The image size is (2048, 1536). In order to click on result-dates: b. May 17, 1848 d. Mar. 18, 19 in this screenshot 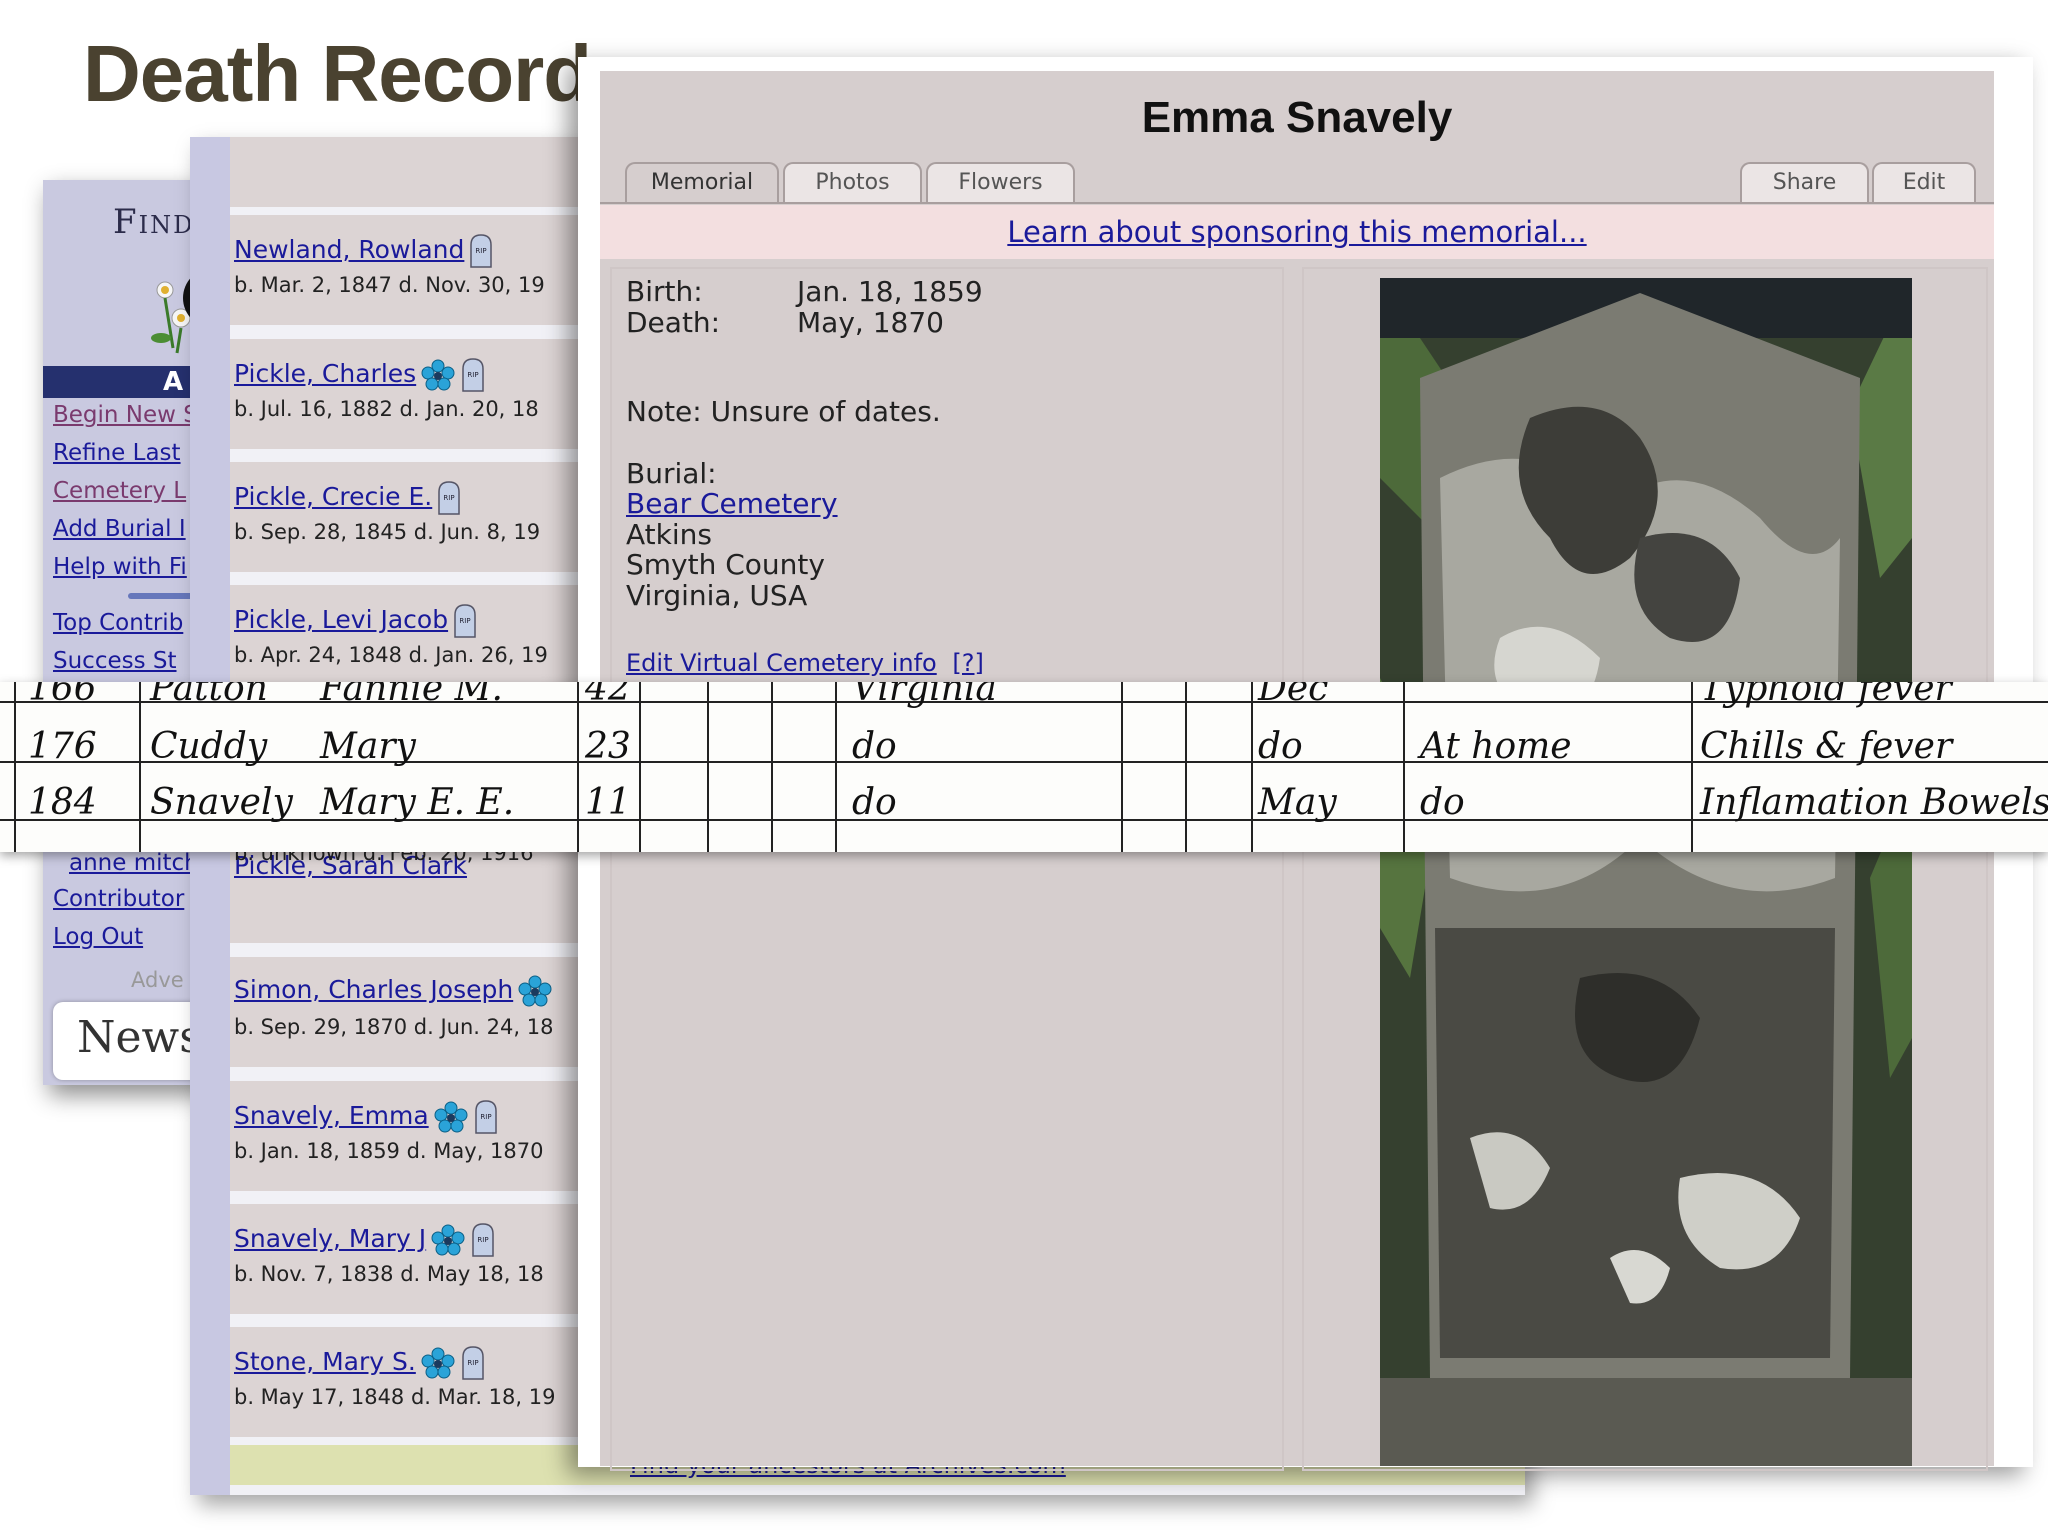, I will do `click(395, 1397)`.